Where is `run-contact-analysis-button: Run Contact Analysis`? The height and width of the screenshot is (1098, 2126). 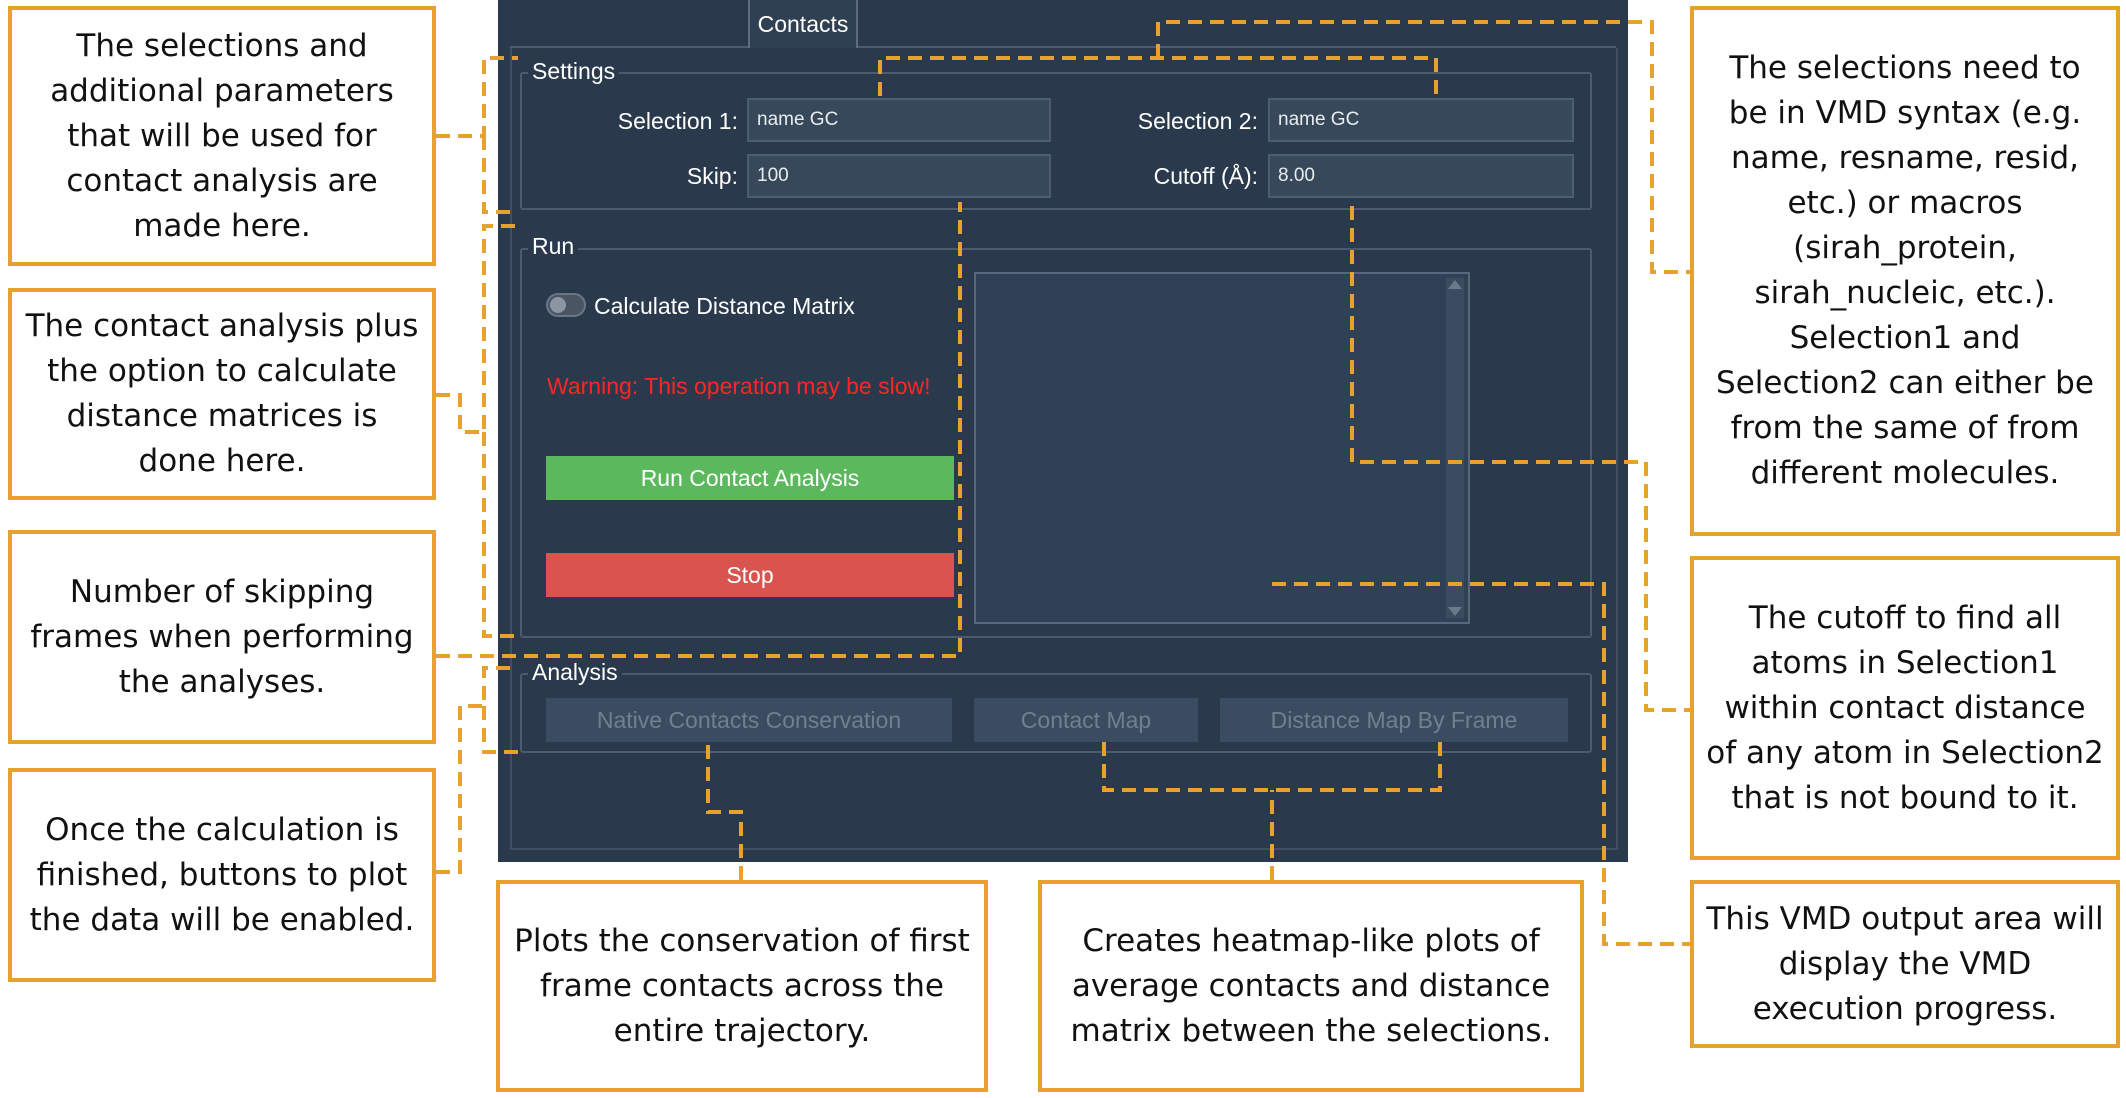
run-contact-analysis-button: Run Contact Analysis is located at coordinates (750, 478).